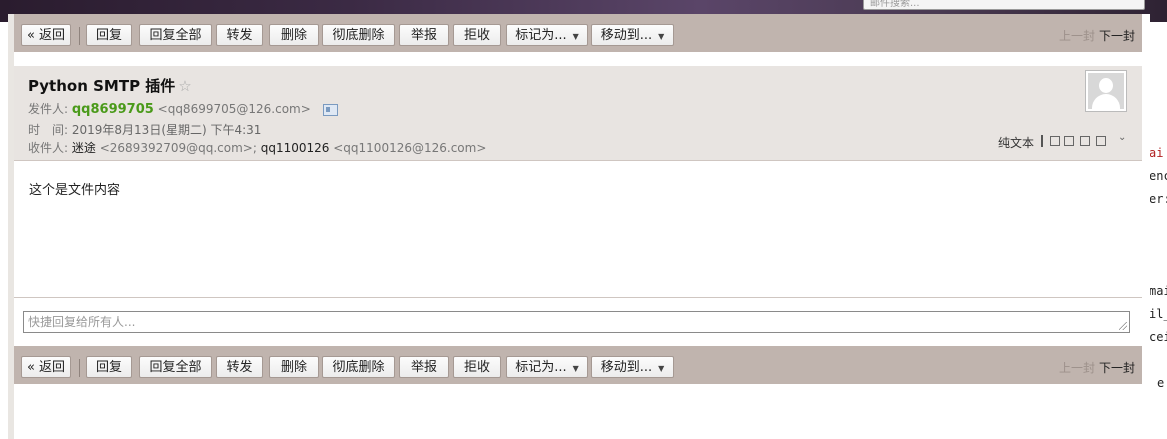  What do you see at coordinates (410, 148) in the screenshot?
I see `recipient-address: <qq1100126@126.com>` at bounding box center [410, 148].